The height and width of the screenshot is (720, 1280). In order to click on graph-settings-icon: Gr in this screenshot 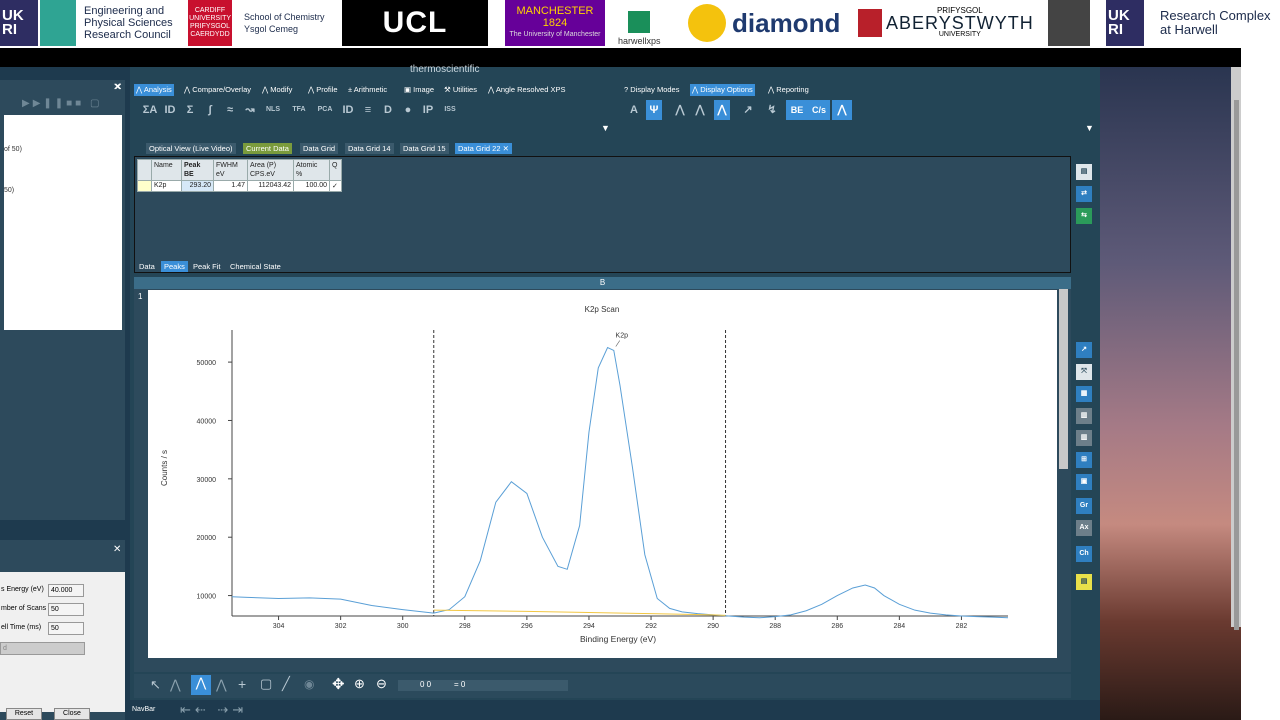, I will do `click(1084, 506)`.